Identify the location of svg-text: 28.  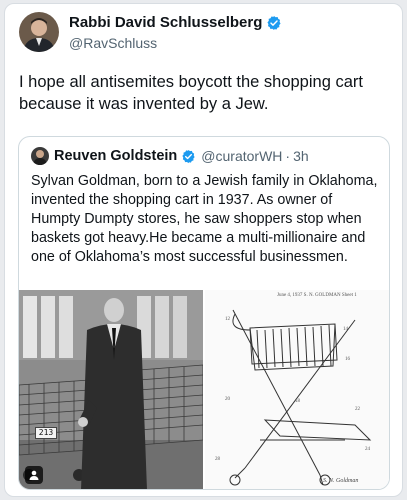
(218, 459).